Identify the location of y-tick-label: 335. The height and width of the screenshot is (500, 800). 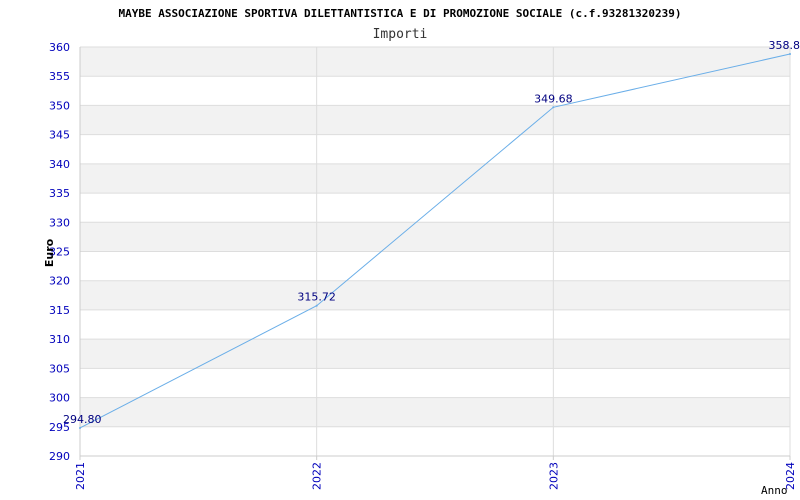
(59, 193).